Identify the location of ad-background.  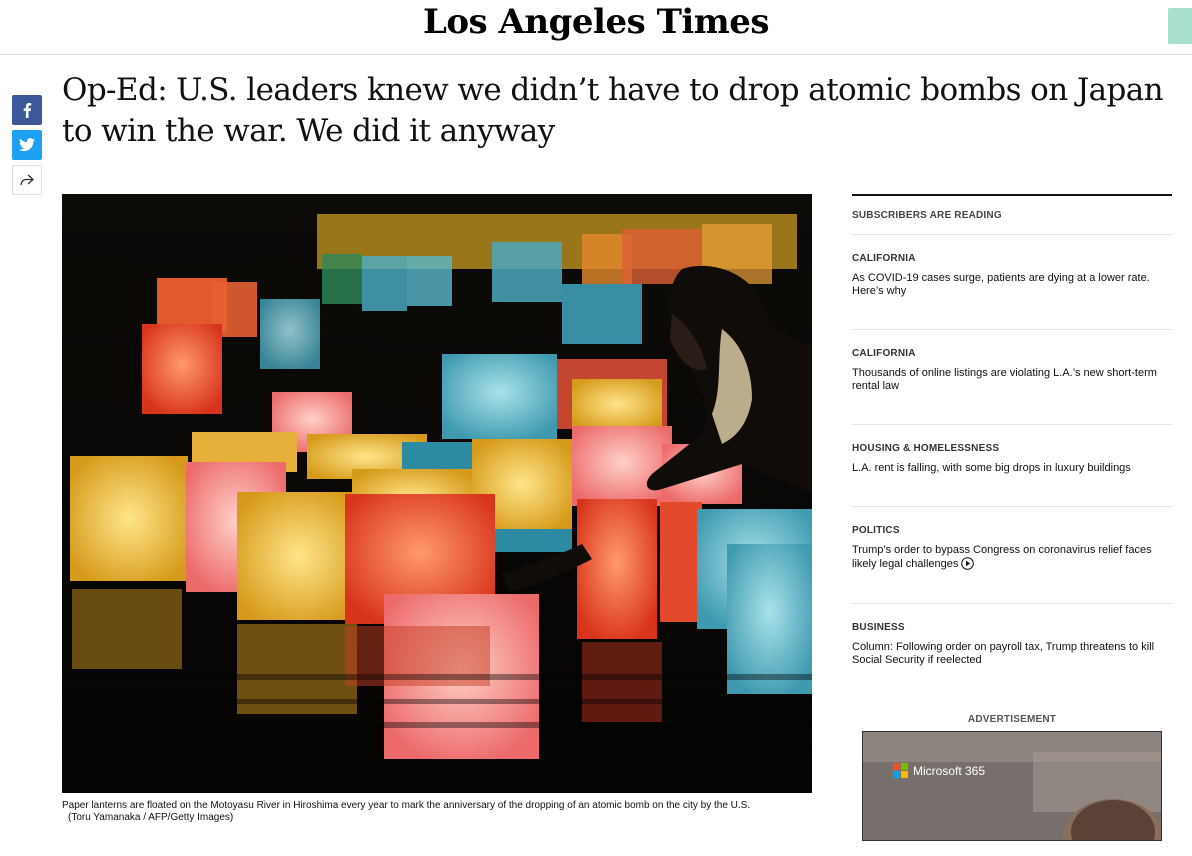
(1012, 786).